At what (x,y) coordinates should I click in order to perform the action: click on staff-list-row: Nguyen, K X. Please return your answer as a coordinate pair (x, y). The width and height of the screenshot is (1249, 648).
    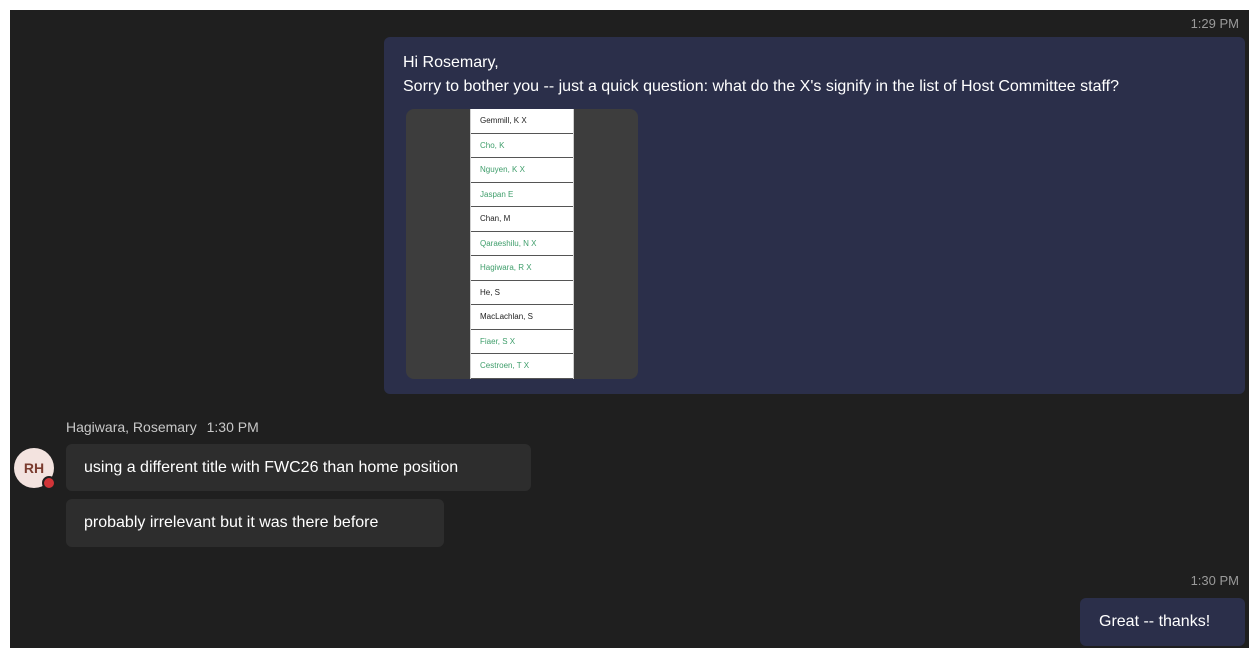
    Looking at the image, I should click on (522, 170).